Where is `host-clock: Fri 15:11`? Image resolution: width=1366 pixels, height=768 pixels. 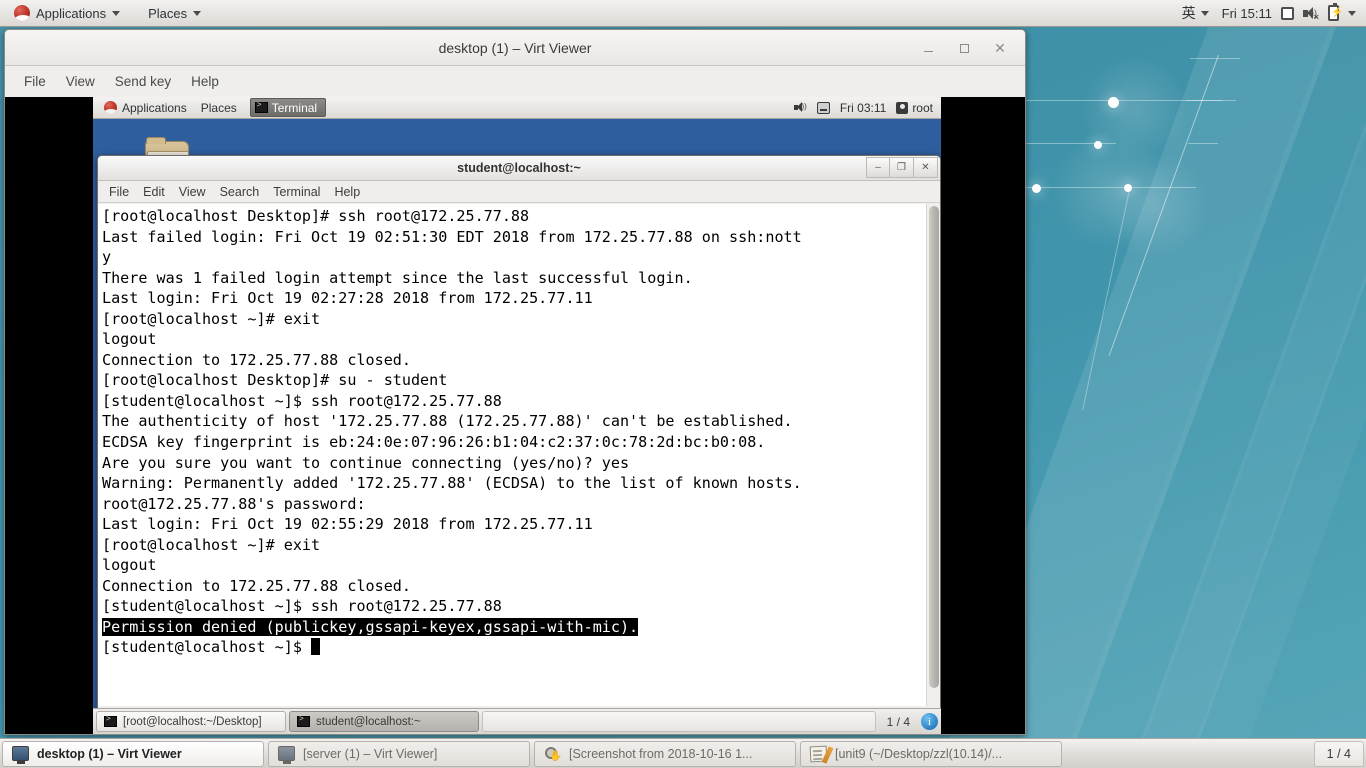
host-clock: Fri 15:11 is located at coordinates (1247, 13).